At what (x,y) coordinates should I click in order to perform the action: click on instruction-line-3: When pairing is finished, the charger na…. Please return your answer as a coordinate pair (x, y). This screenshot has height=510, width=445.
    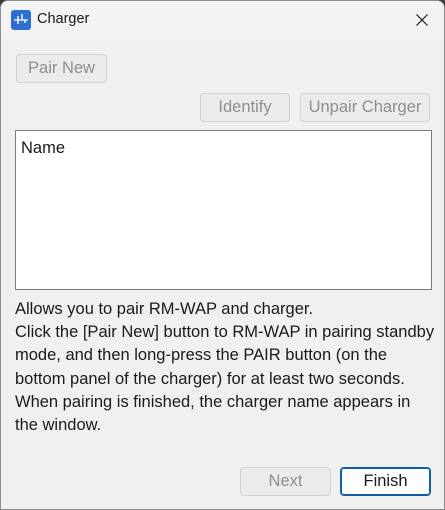
    Looking at the image, I should click on (213, 413).